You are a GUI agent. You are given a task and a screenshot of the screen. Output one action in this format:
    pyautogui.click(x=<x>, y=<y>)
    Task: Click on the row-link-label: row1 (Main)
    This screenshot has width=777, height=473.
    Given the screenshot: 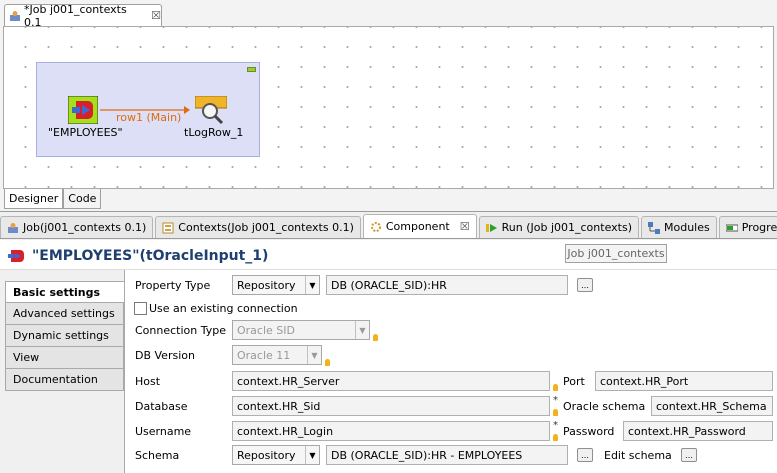 What is the action you would take?
    pyautogui.click(x=148, y=117)
    